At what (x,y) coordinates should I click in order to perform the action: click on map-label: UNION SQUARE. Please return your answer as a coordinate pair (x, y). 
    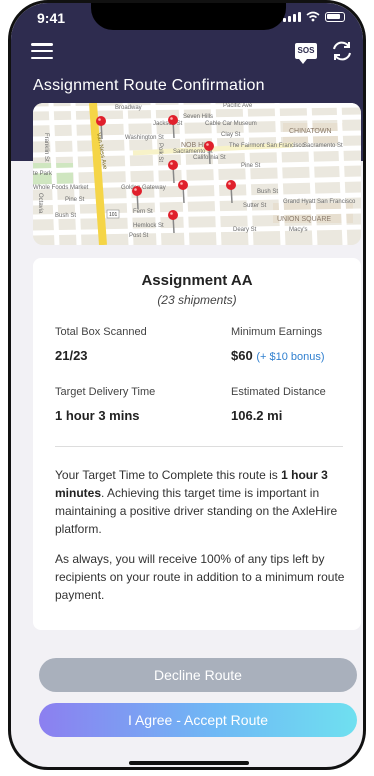
    Looking at the image, I should click on (304, 219).